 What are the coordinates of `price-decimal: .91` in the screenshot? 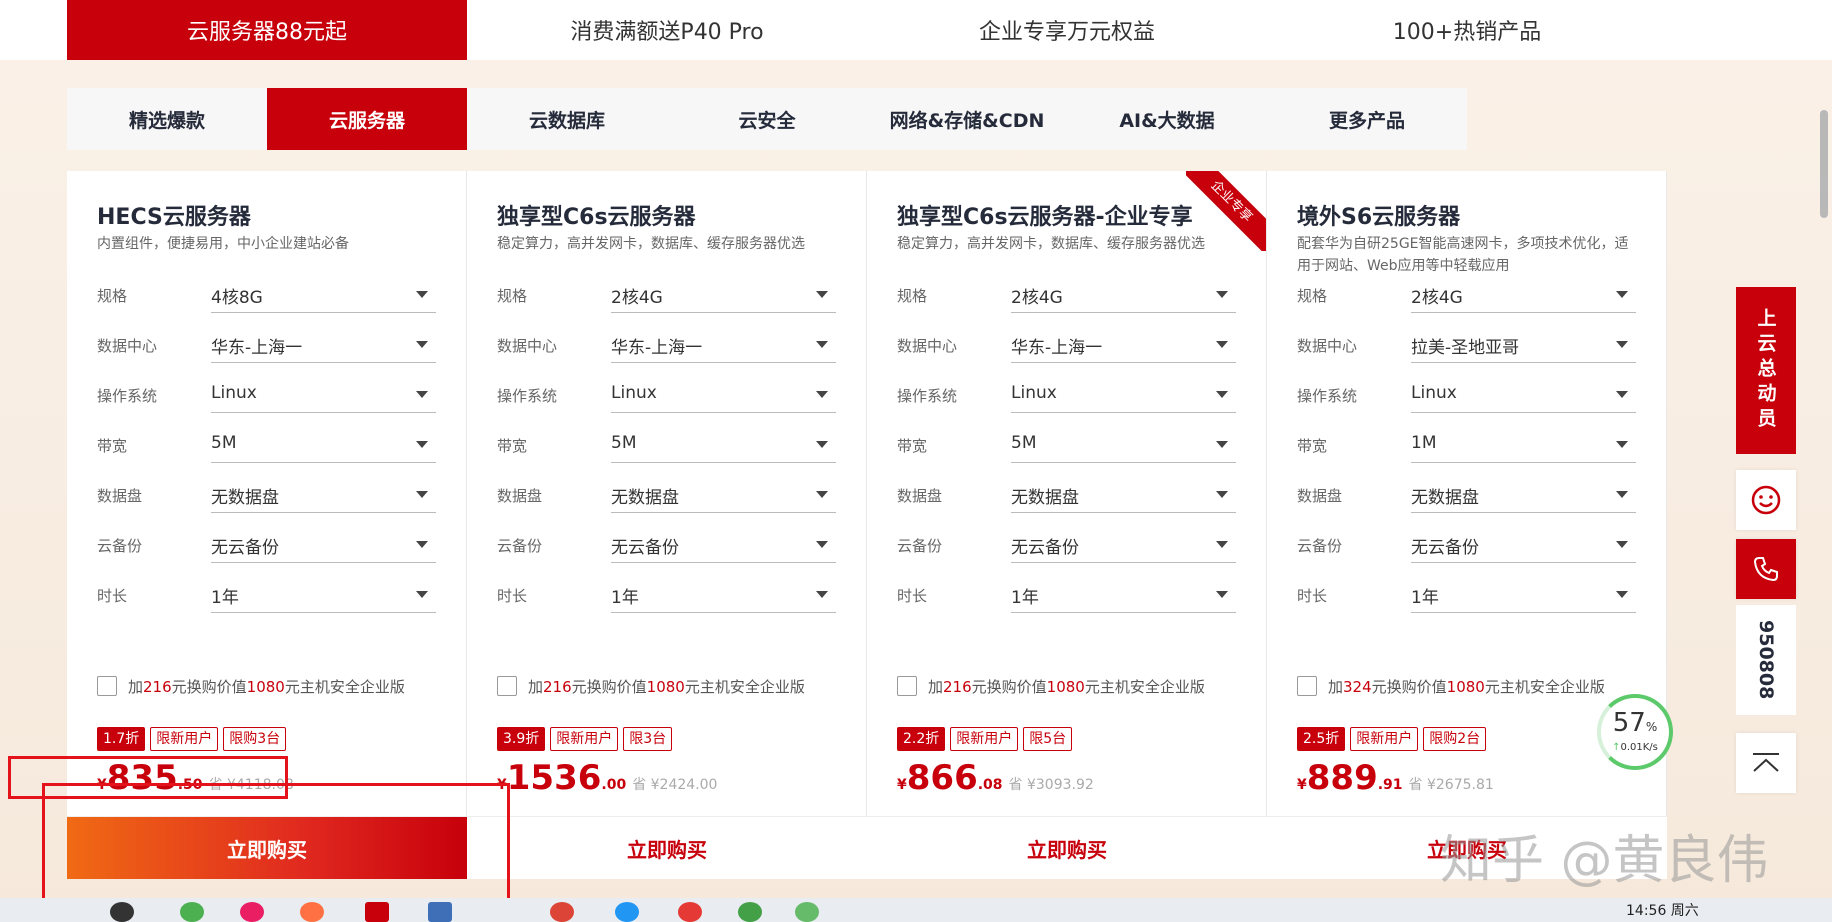 It's located at (1390, 785).